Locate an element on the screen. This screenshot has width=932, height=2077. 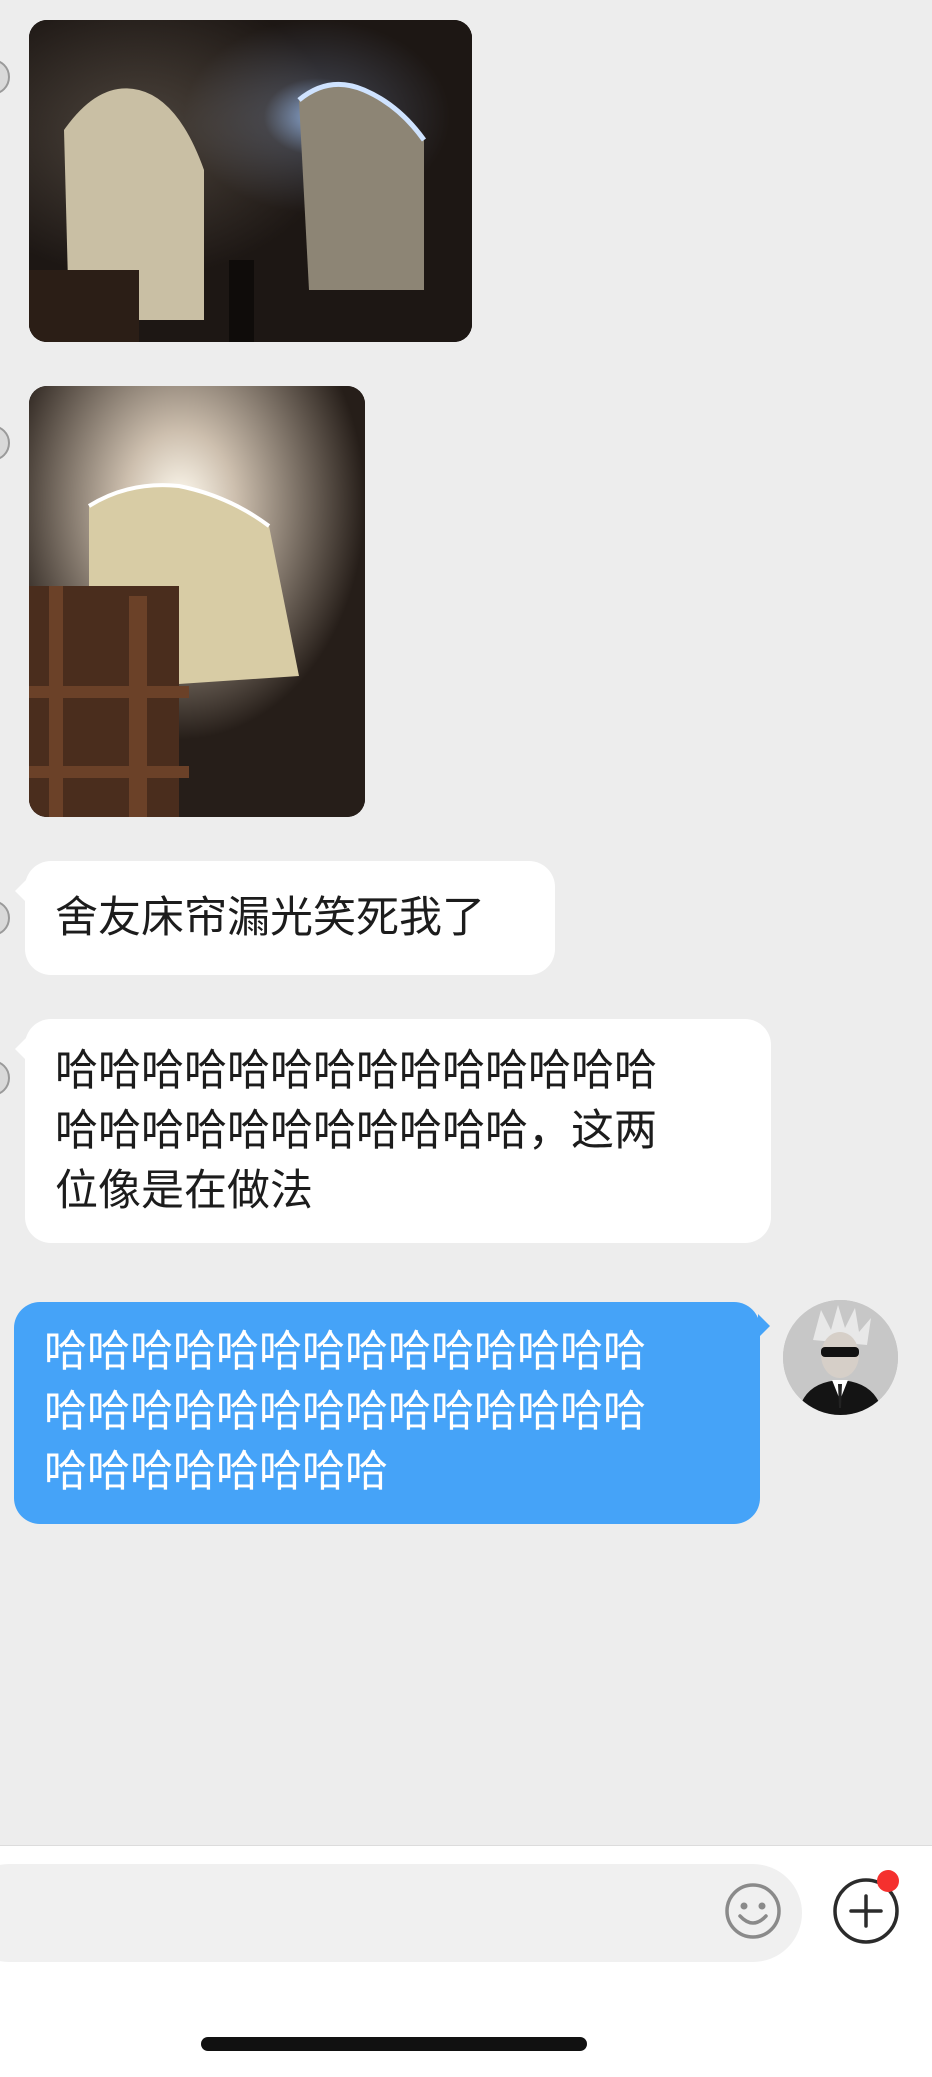
message-text: 哈哈哈哈哈哈哈哈 is located at coordinates (216, 1472).